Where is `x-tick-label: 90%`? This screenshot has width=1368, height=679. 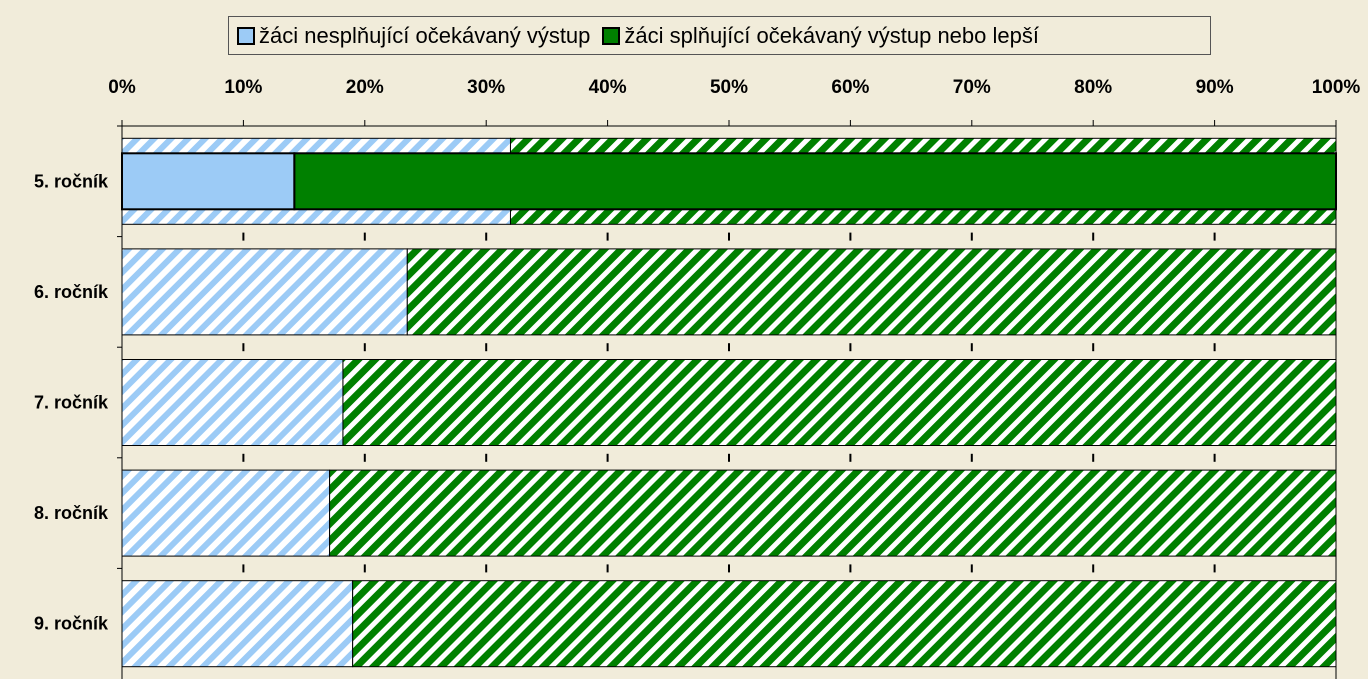 x-tick-label: 90% is located at coordinates (1215, 87).